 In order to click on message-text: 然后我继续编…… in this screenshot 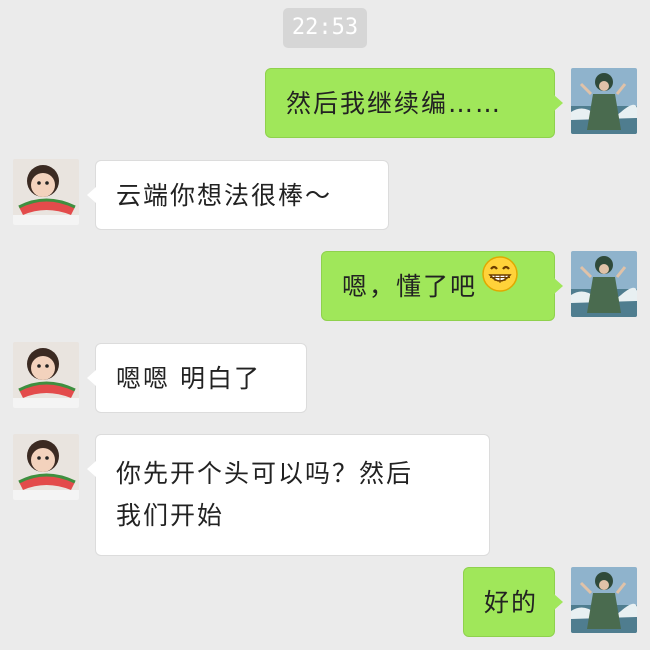, I will do `click(394, 103)`.